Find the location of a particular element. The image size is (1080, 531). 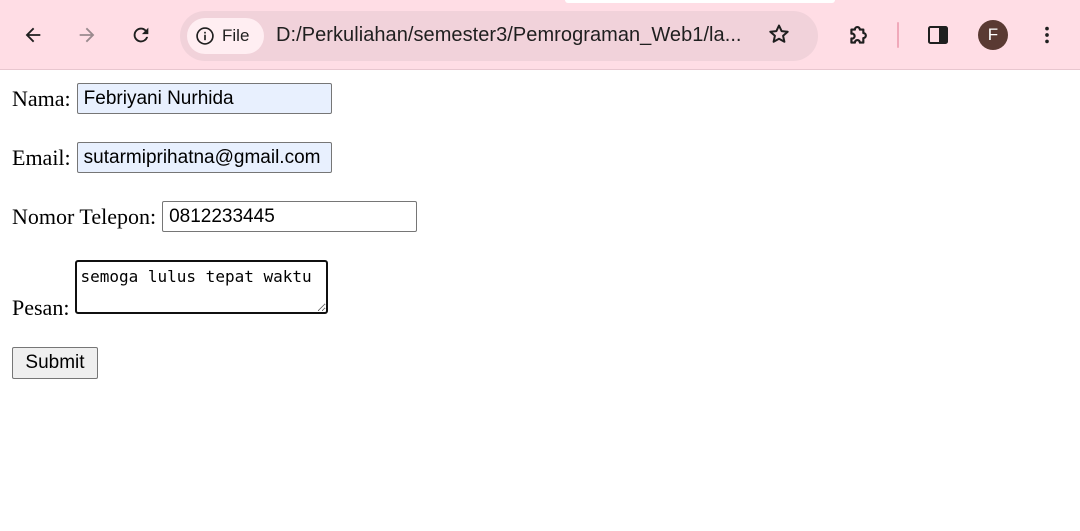

side-panel-icon is located at coordinates (938, 35).